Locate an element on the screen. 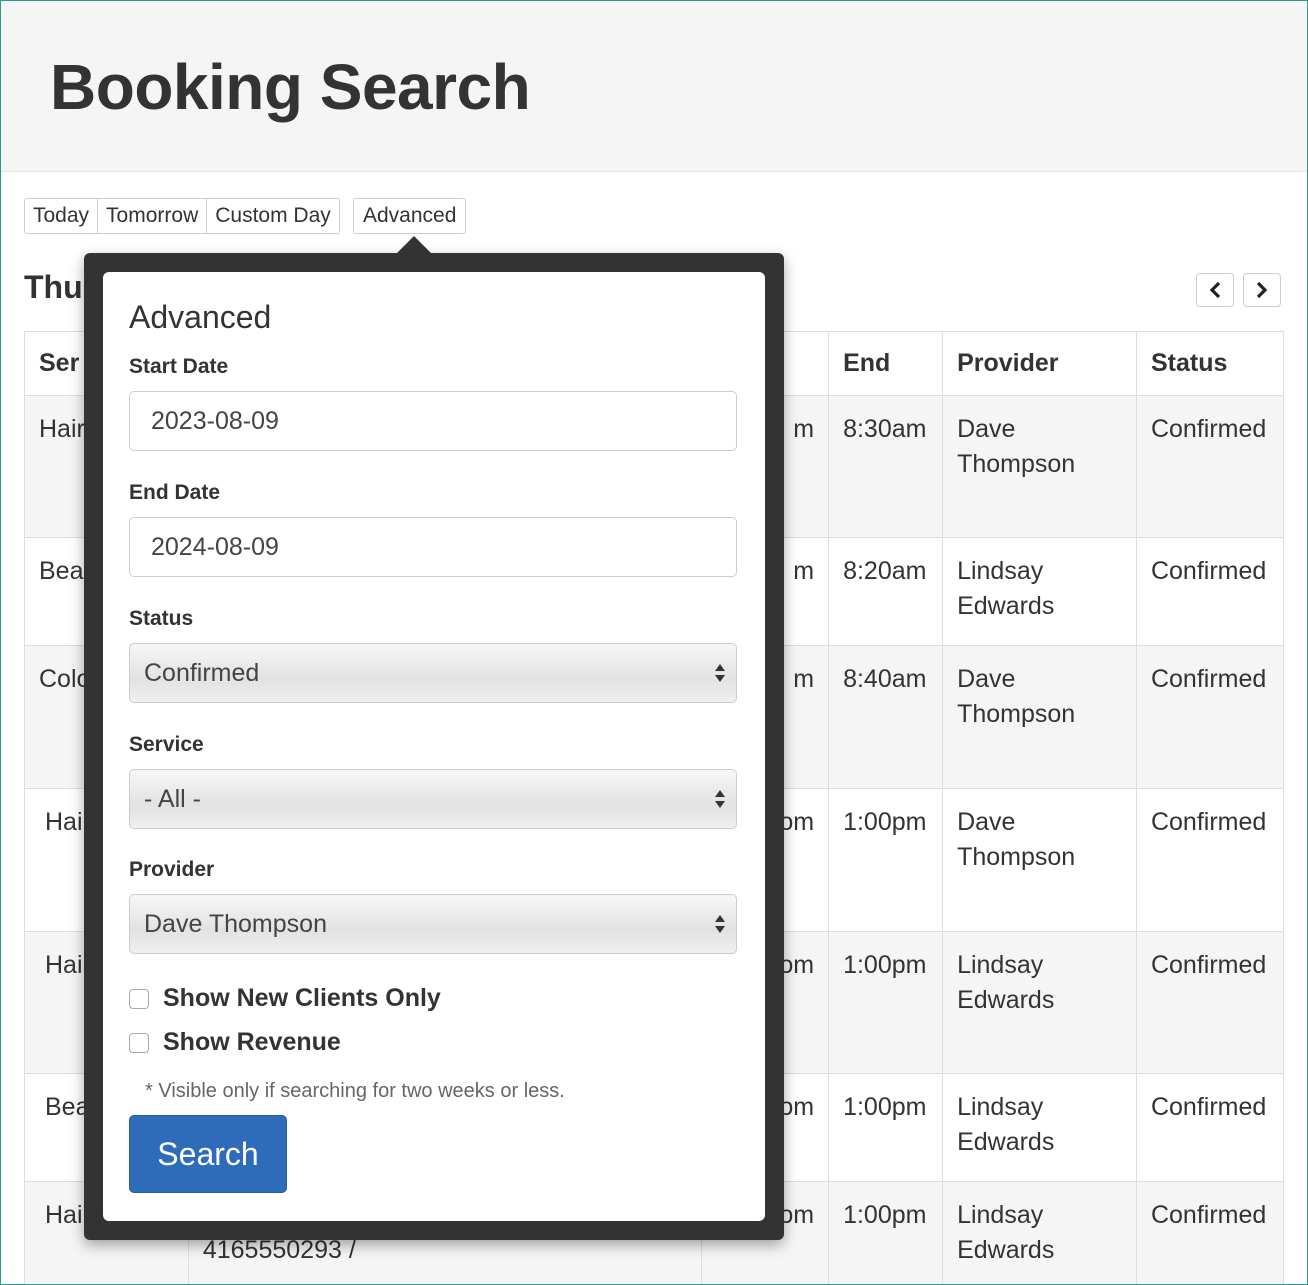  revenue-label: Show Revenue is located at coordinates (252, 1042).